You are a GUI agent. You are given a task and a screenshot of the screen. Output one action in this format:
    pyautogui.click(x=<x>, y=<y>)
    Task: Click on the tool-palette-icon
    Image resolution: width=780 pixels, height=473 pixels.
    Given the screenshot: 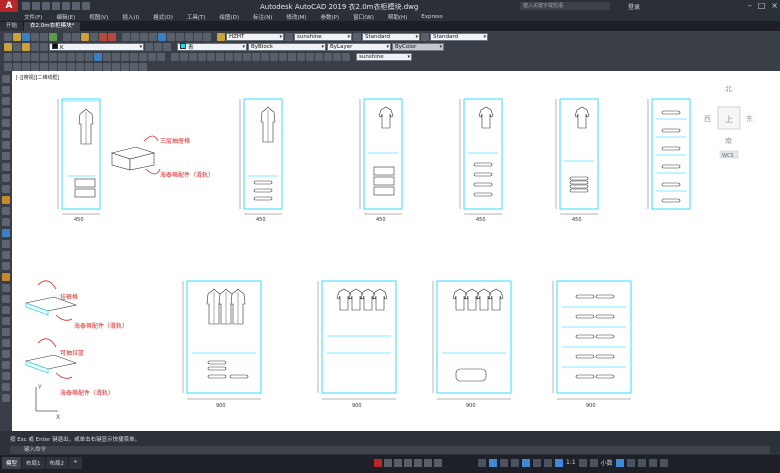 What is the action you would take?
    pyautogui.click(x=180, y=37)
    